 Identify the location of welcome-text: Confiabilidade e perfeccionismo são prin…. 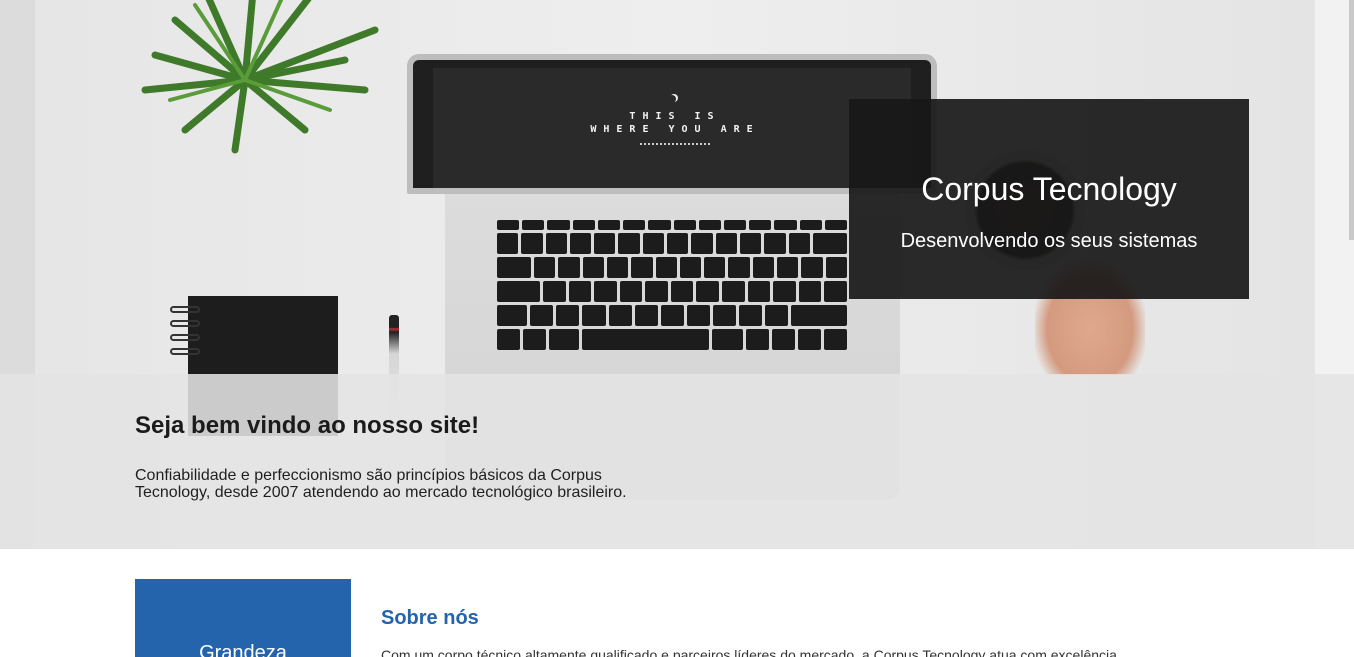
(381, 484).